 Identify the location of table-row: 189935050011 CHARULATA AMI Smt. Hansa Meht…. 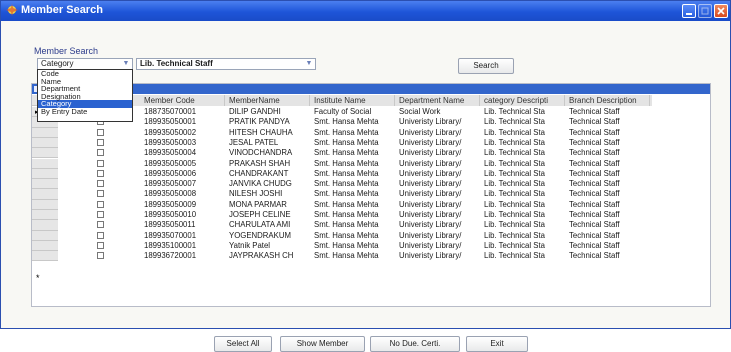
(342, 225).